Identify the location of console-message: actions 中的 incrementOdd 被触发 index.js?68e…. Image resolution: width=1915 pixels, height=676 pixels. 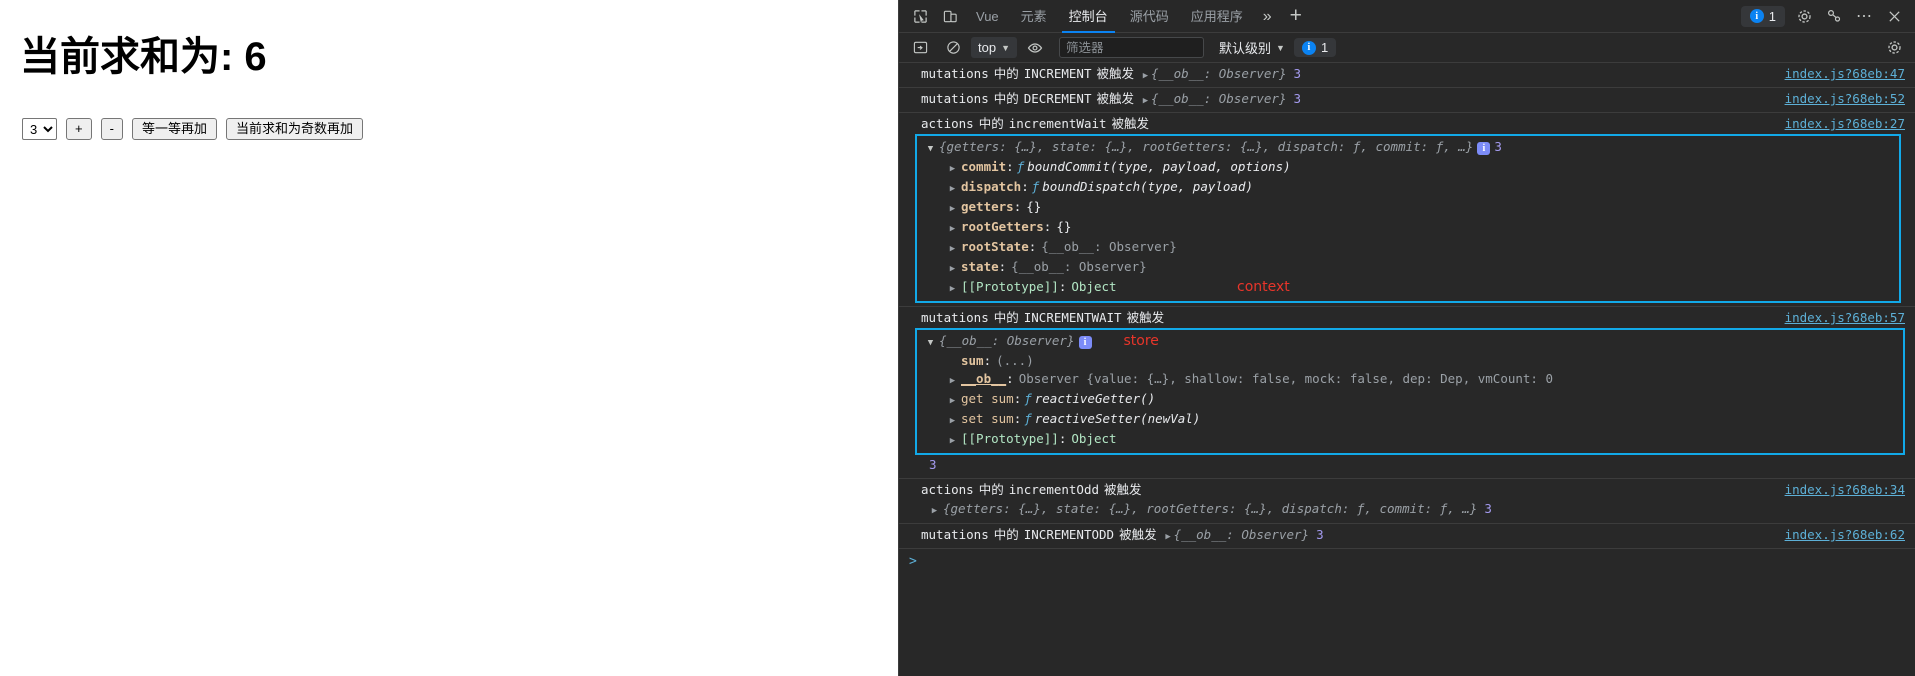
(1407, 501).